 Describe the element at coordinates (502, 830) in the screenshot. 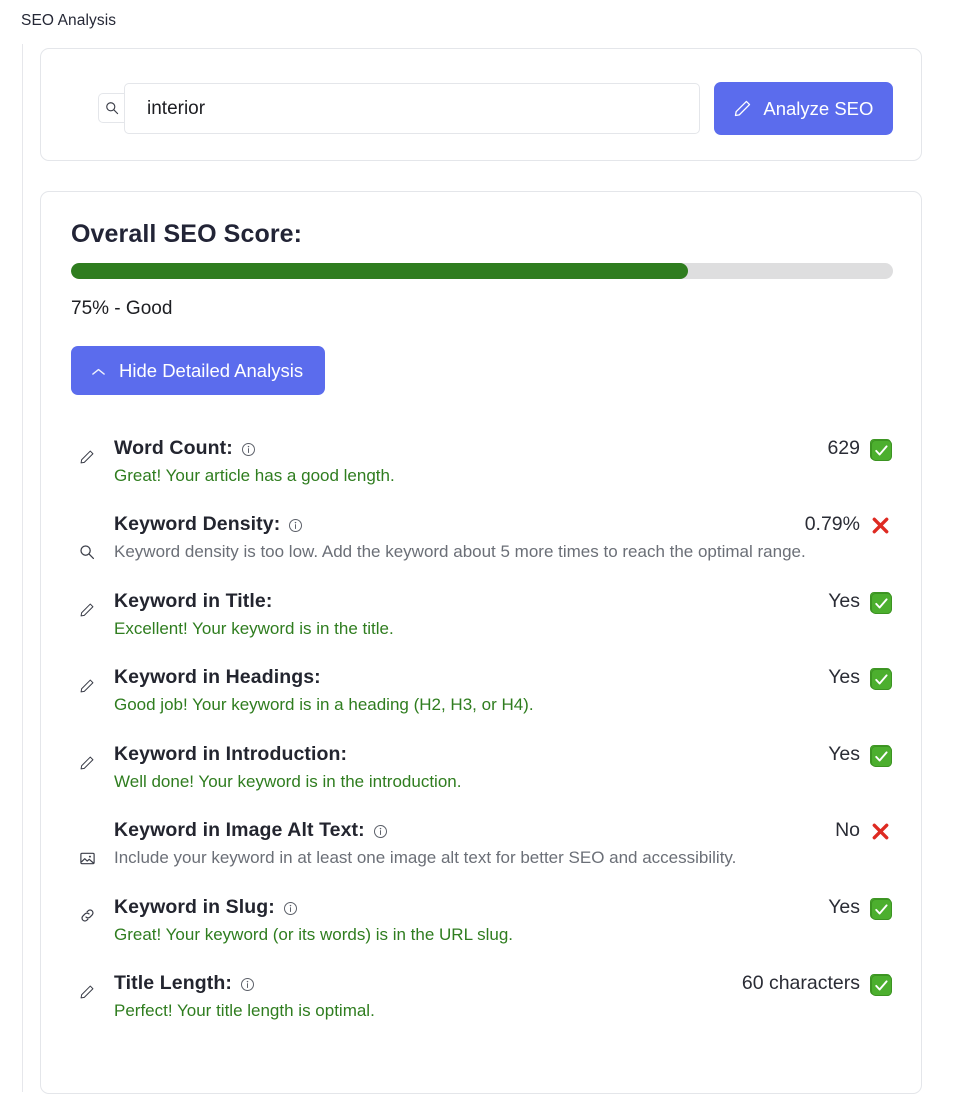

I see `analysis-item-header: Keyword in Image Alt Text: No` at that location.